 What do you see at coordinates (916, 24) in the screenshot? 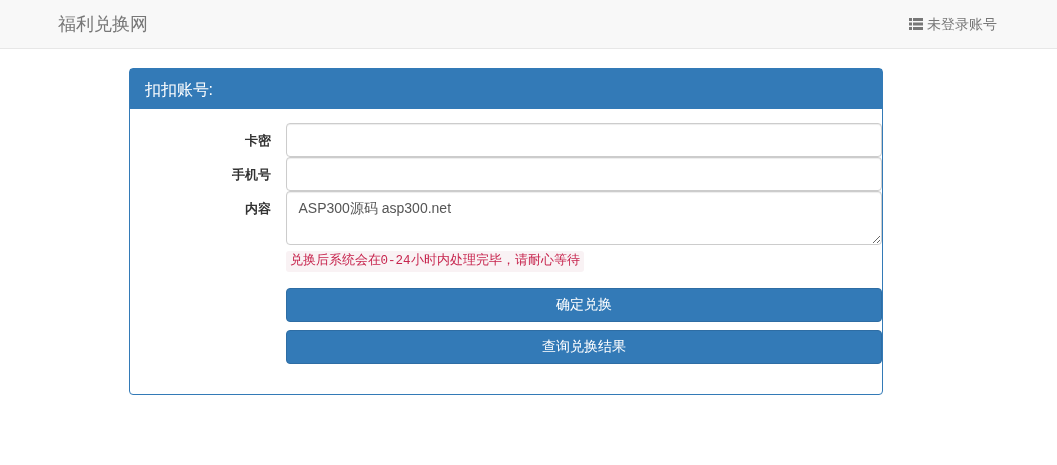
I see `list-icon` at bounding box center [916, 24].